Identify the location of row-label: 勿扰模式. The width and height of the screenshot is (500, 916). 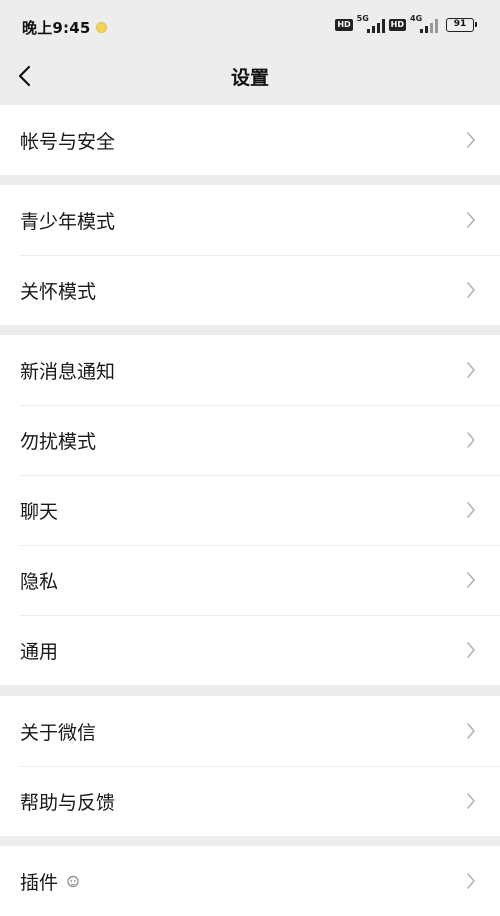
(58, 441).